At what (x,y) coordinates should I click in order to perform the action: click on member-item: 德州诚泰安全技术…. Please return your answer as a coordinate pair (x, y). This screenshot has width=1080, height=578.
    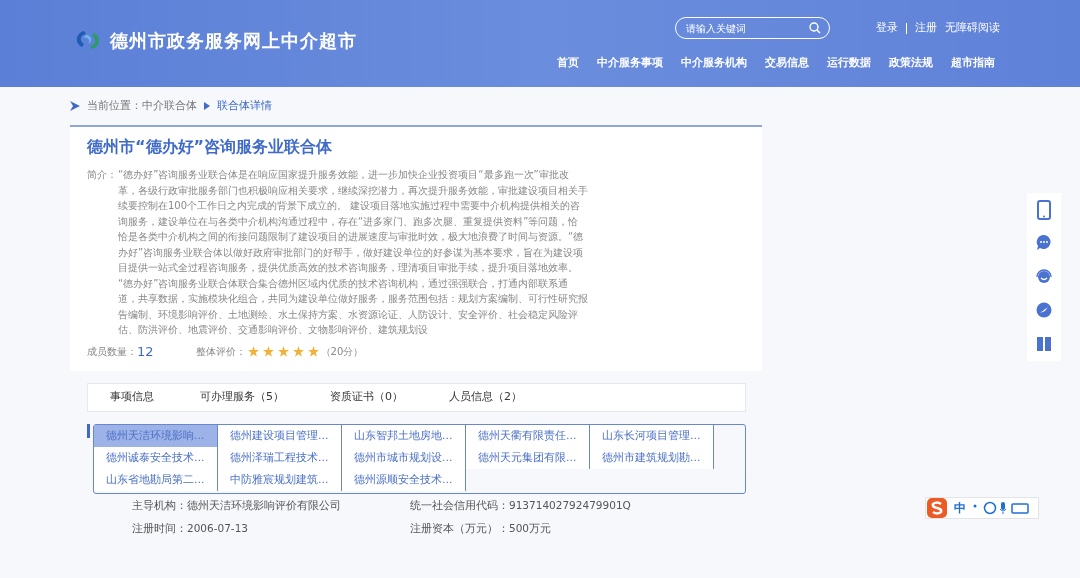
    Looking at the image, I should click on (156, 458).